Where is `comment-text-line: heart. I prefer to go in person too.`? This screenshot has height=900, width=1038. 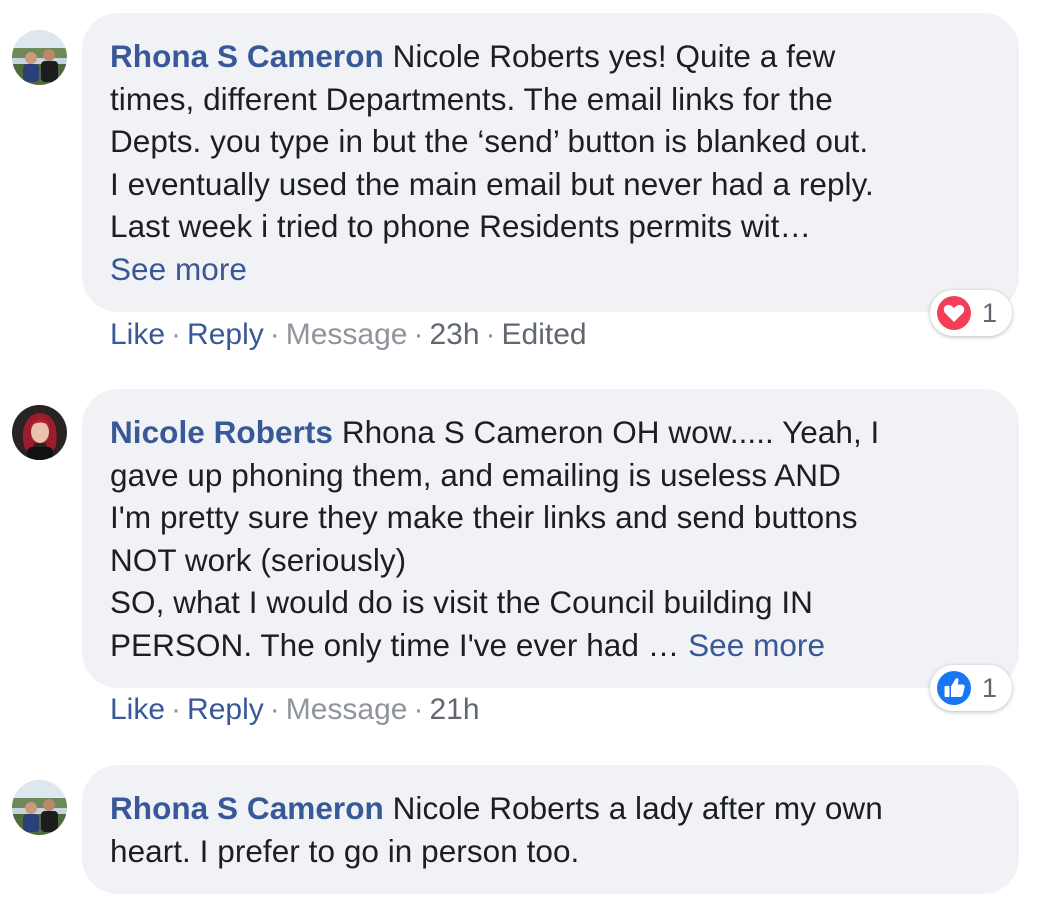
comment-text-line: heart. I prefer to go in person too. is located at coordinates (345, 850).